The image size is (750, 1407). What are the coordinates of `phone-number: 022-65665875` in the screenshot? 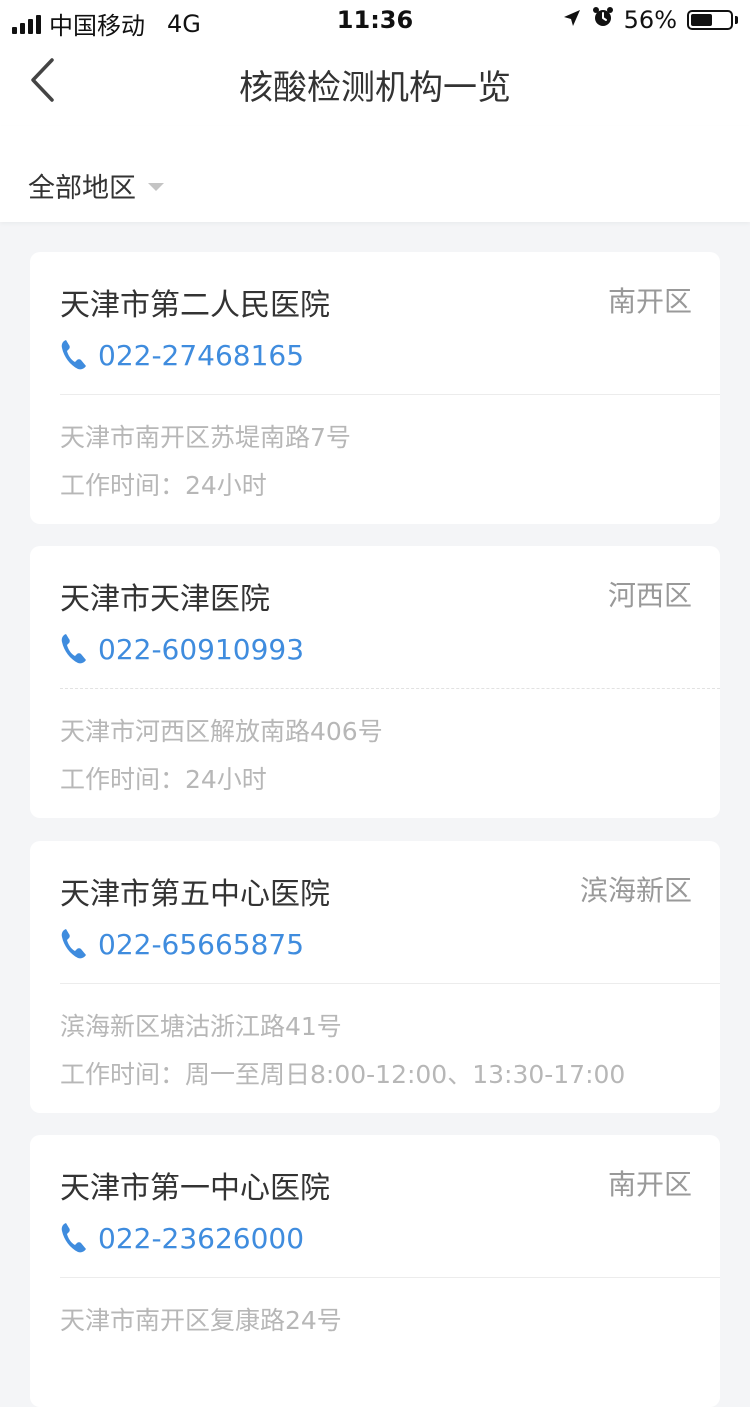 It's located at (201, 944).